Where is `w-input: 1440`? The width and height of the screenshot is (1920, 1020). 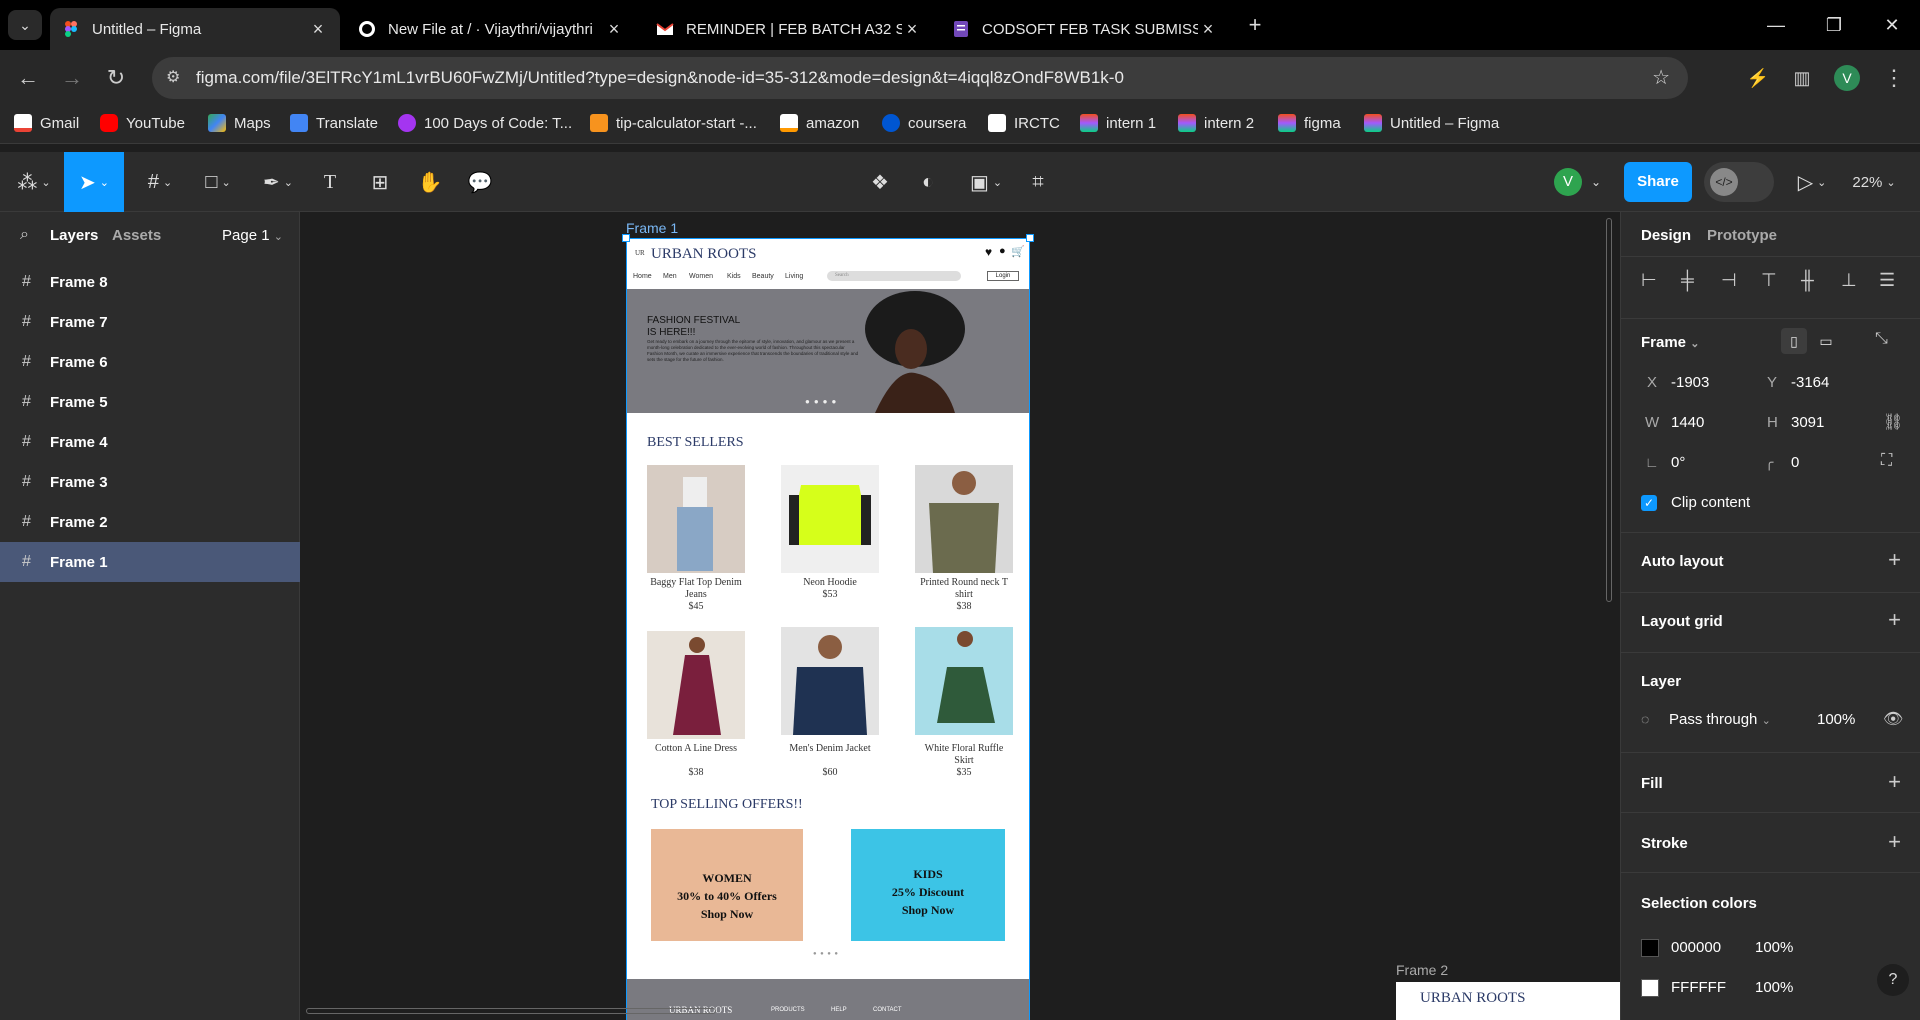 w-input: 1440 is located at coordinates (1687, 422).